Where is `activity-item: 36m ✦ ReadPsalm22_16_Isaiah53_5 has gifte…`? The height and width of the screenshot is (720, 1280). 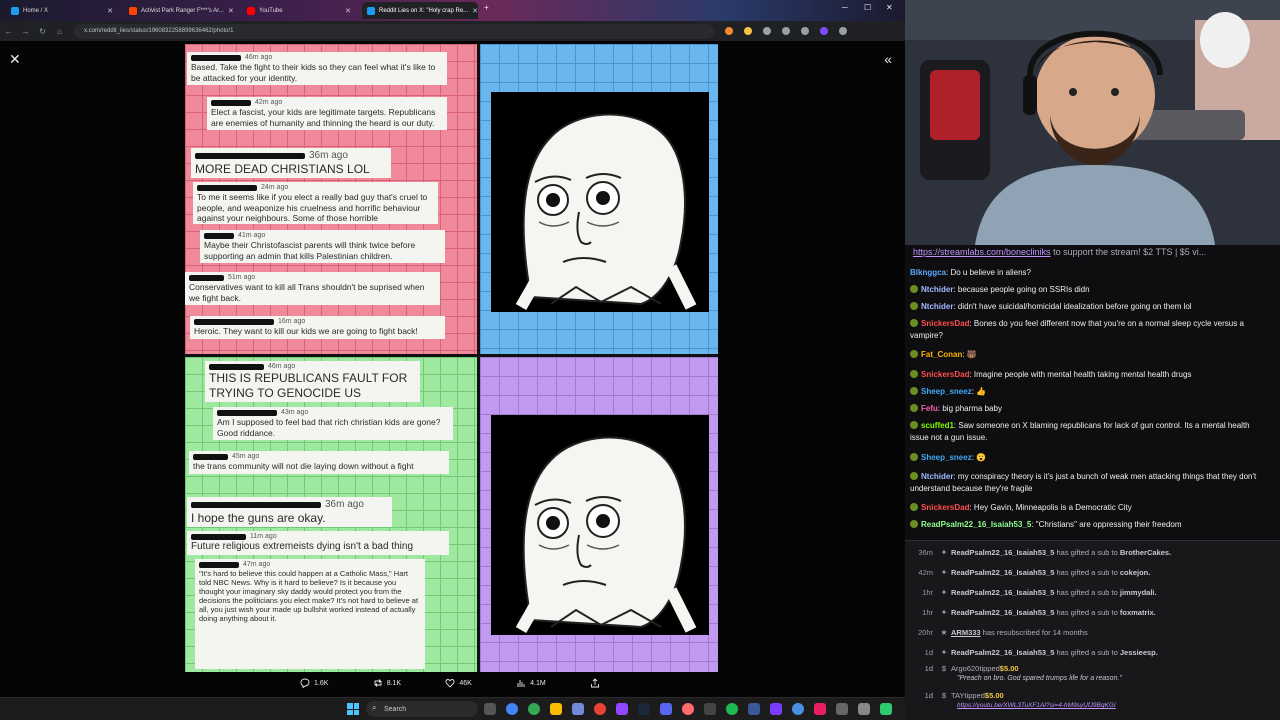
activity-item: 36m ✦ ReadPsalm22_16_Isaiah53_5 has gifte… is located at coordinates (1045, 552).